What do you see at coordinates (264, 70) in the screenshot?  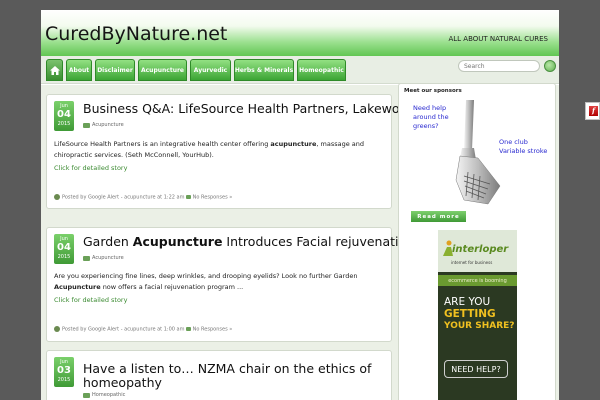 I see `nav-item-herbs-minerals: Herbs & Minerals` at bounding box center [264, 70].